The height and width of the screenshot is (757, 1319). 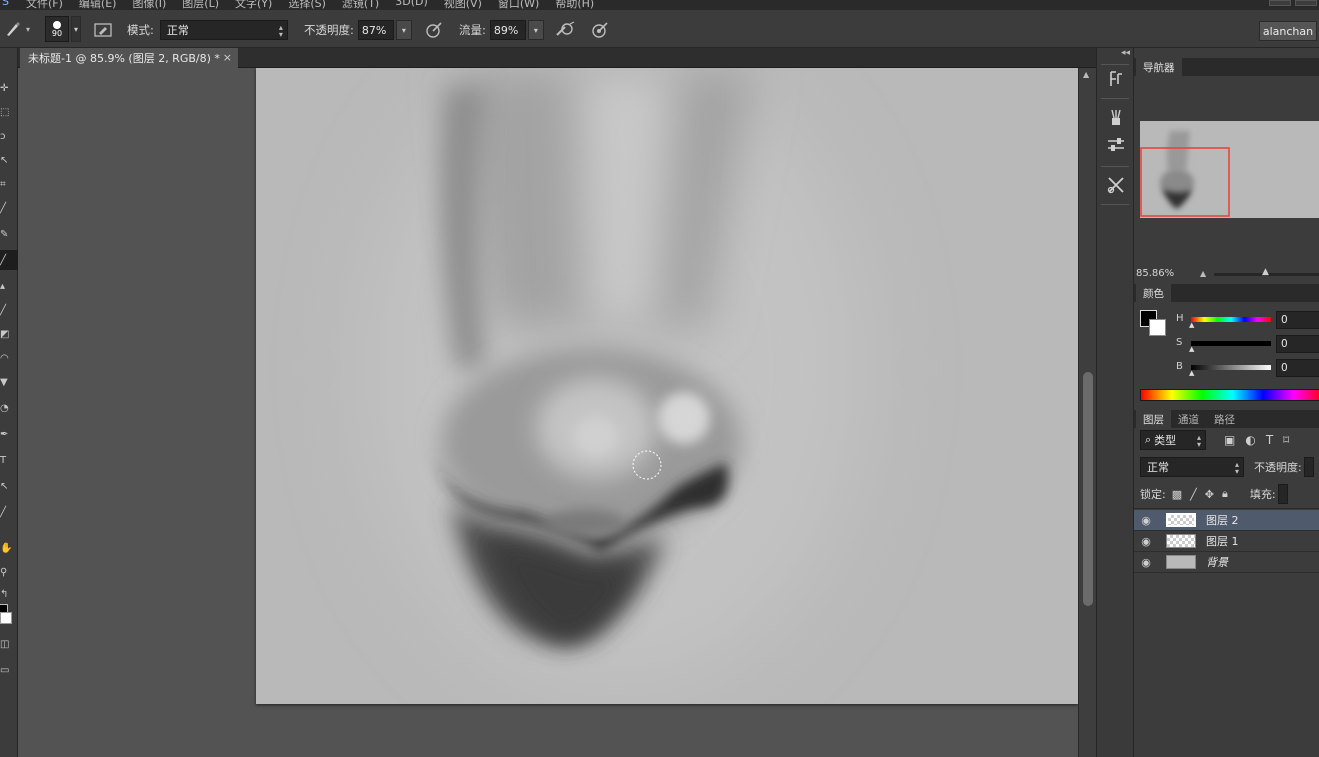 What do you see at coordinates (1173, 440) in the screenshot?
I see `layer-filter-dropdown: ⌕ 类型 ▴ ▾` at bounding box center [1173, 440].